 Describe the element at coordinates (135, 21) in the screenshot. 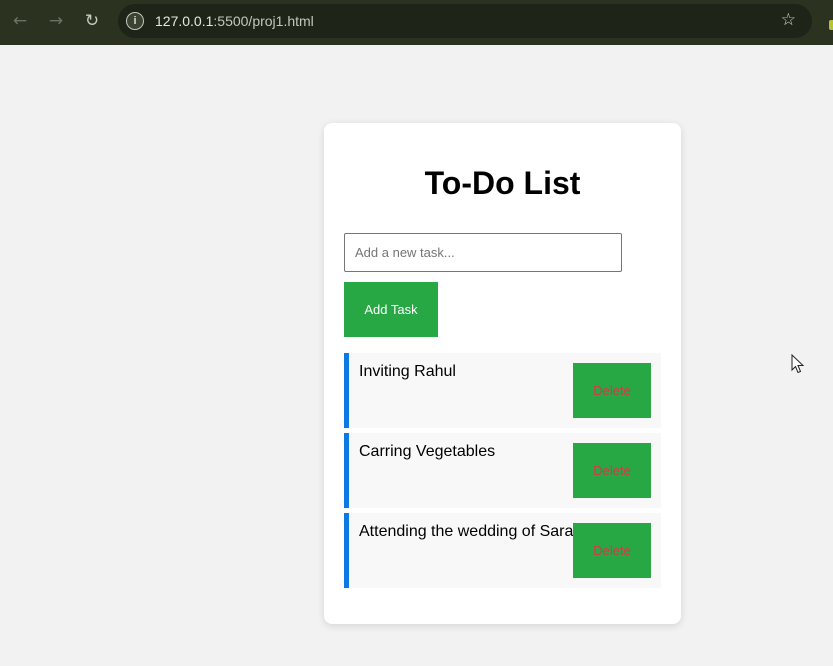

I see `info-icon: i` at that location.